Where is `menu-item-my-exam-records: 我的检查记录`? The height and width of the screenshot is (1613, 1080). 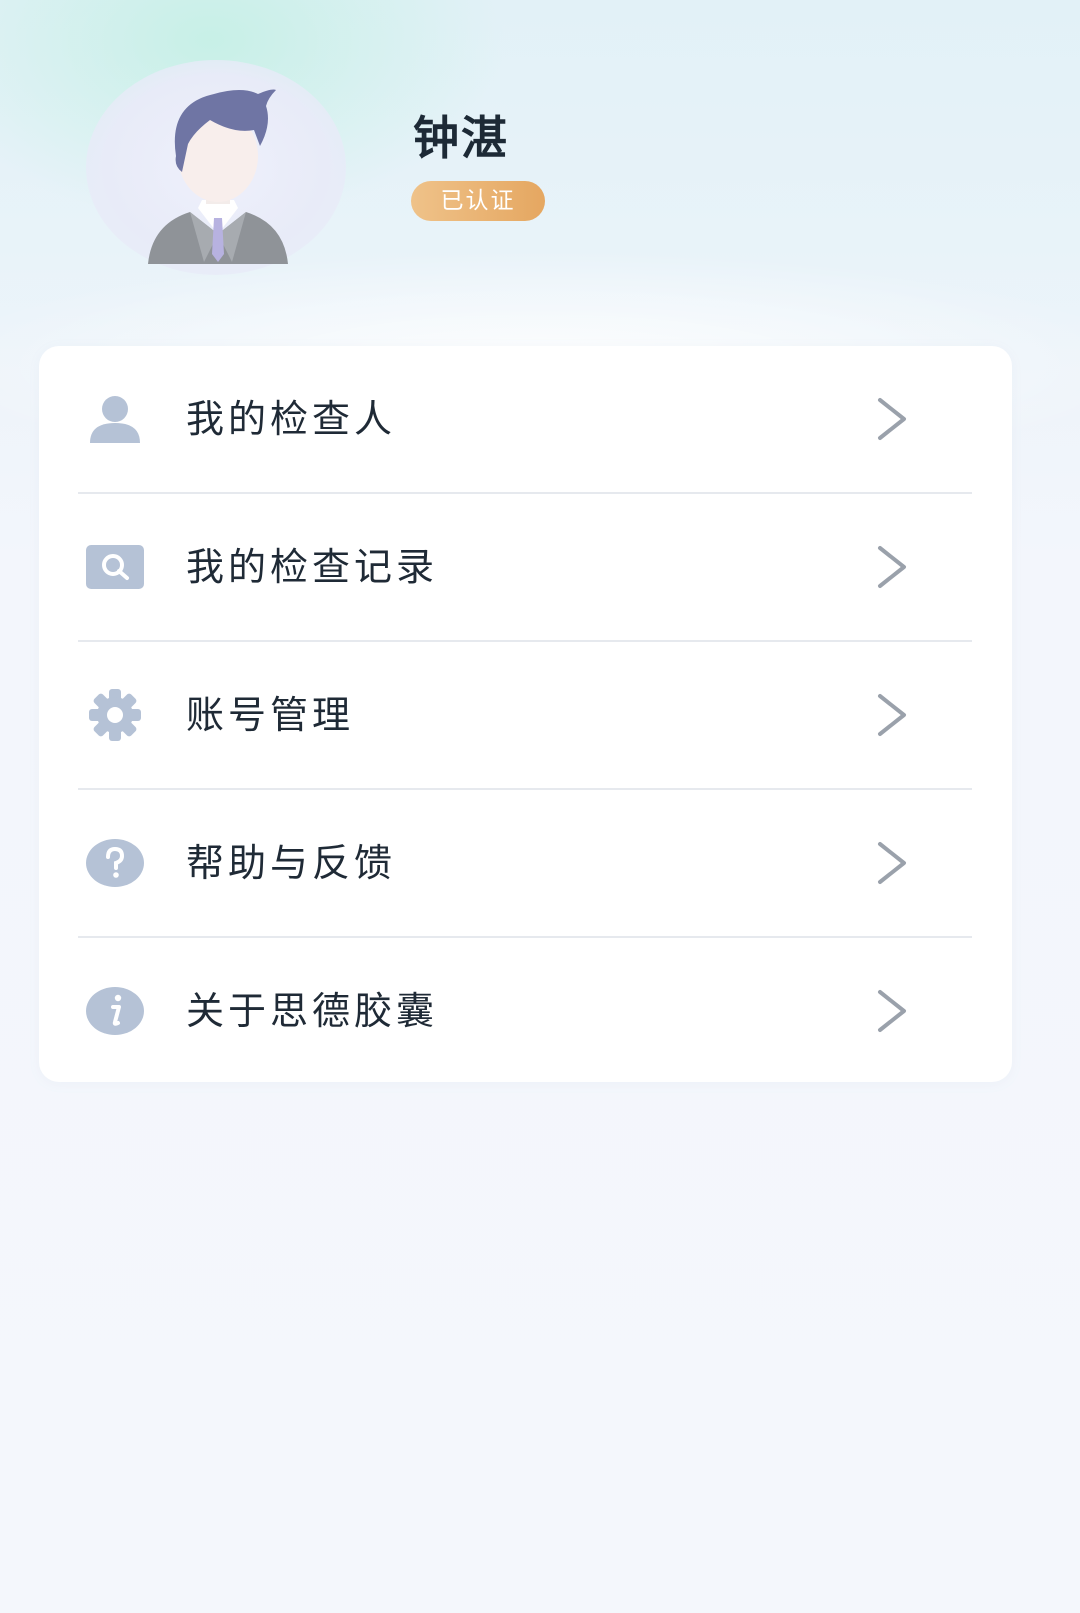
menu-item-my-exam-records: 我的检查记录 is located at coordinates (525, 567).